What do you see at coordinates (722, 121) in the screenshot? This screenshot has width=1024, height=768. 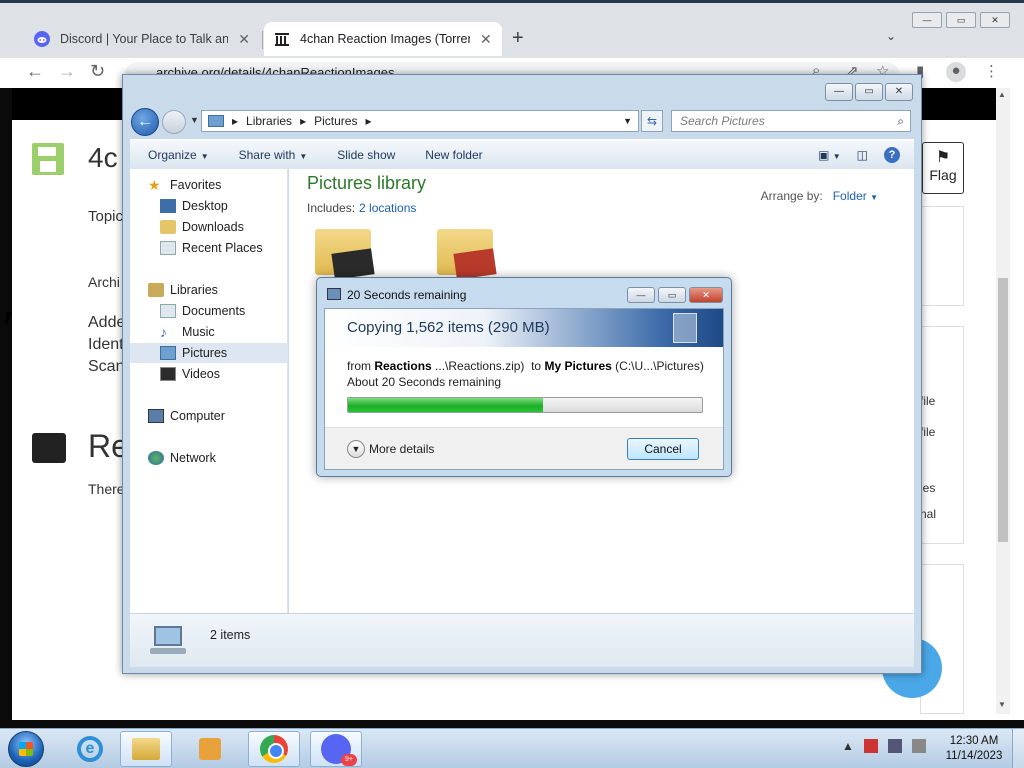 I see `search-placeholder: Search Pictures` at bounding box center [722, 121].